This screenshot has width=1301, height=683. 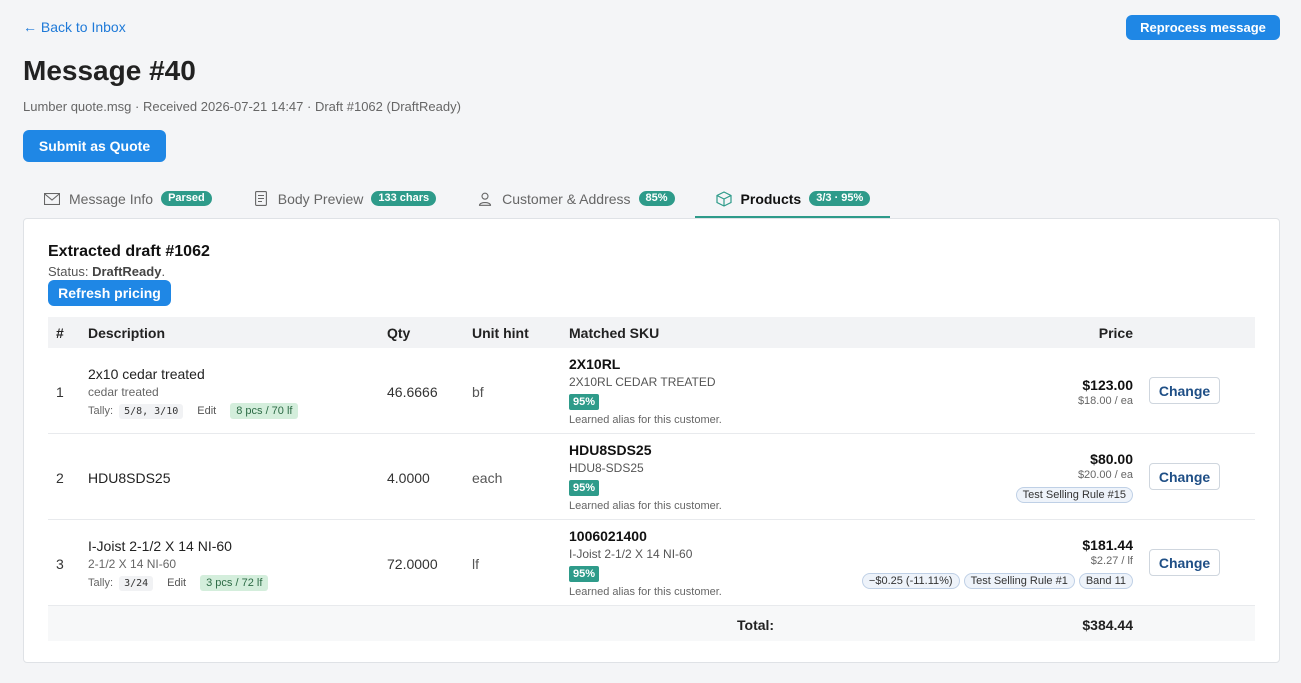 I want to click on tab-message-info: Message Info Parsed, so click(x=127, y=200).